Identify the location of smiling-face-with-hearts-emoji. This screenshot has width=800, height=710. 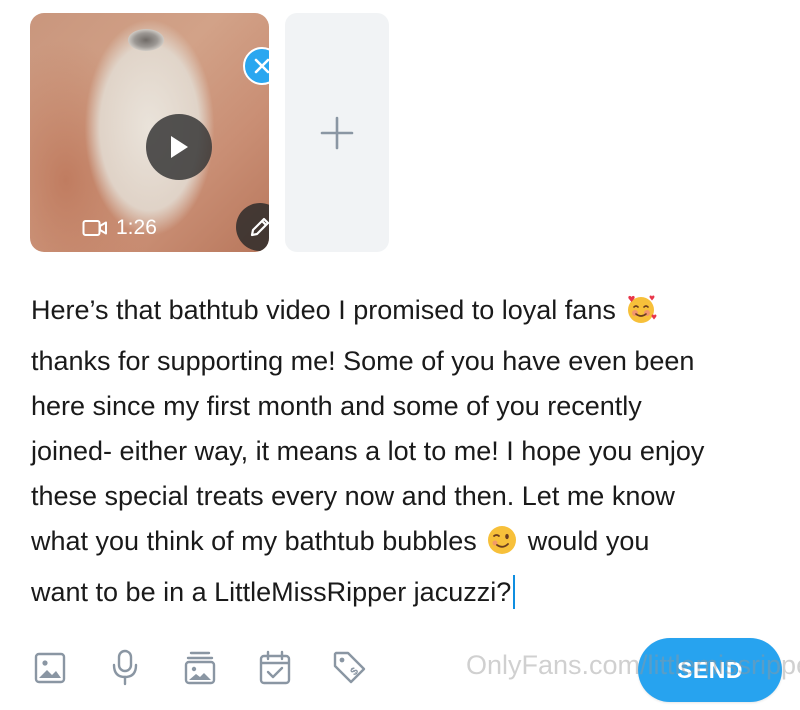
(641, 316).